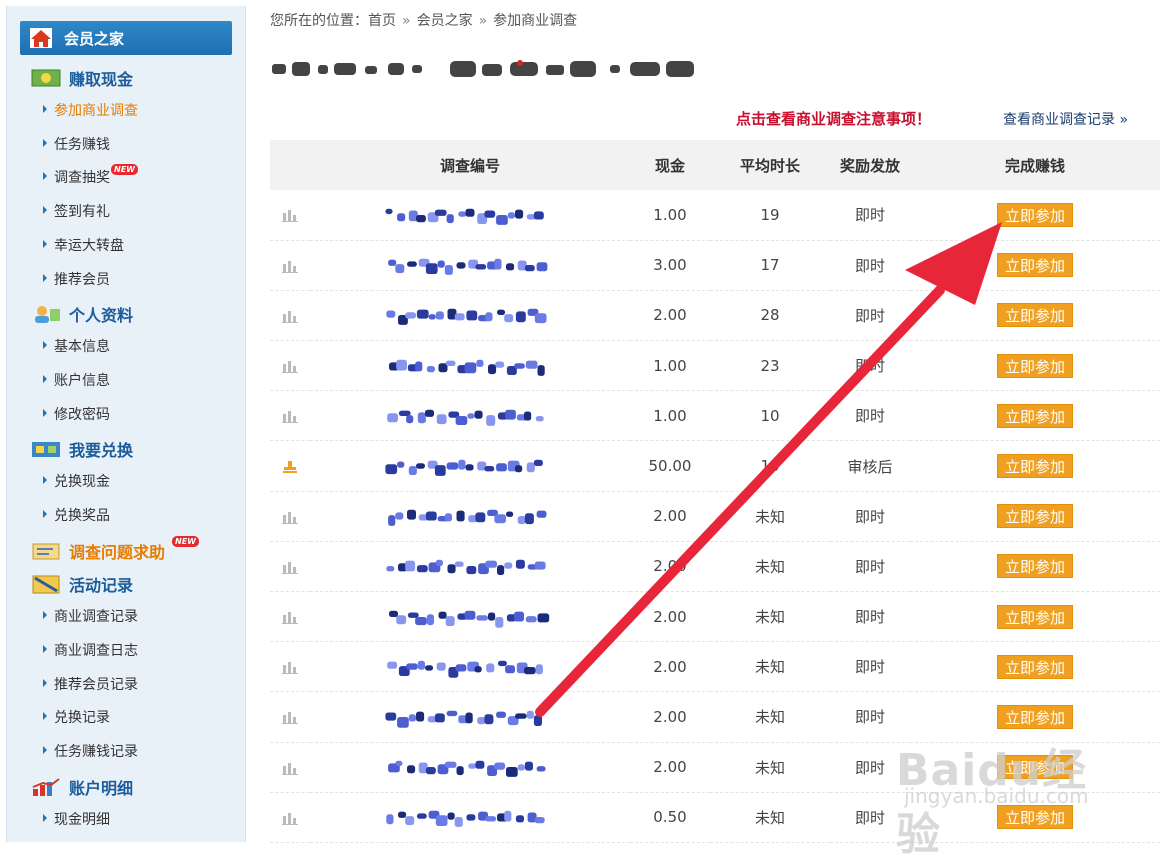 The width and height of the screenshot is (1170, 862). I want to click on exchange-icon, so click(46, 449).